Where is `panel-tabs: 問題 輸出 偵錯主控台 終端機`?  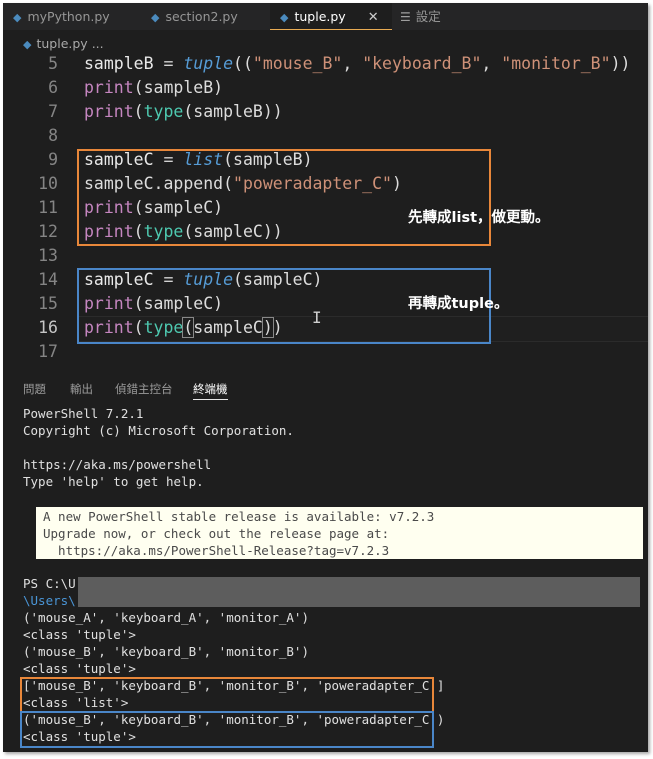 panel-tabs: 問題 輸出 偵錯主控台 終端機 is located at coordinates (325, 388).